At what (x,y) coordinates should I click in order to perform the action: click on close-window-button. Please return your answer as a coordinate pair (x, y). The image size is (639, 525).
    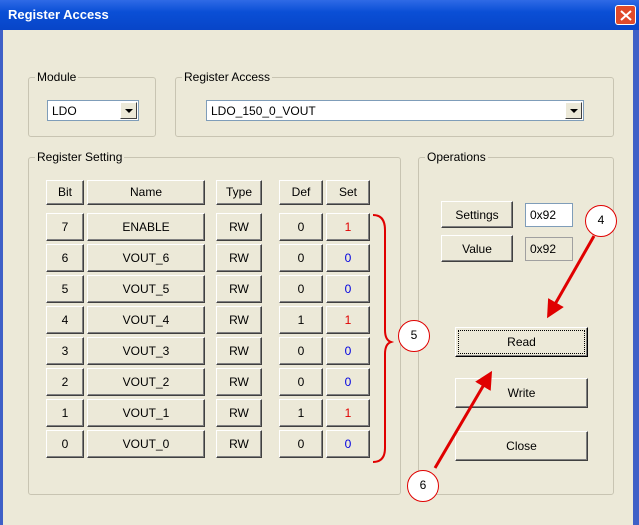
    Looking at the image, I should click on (625, 15).